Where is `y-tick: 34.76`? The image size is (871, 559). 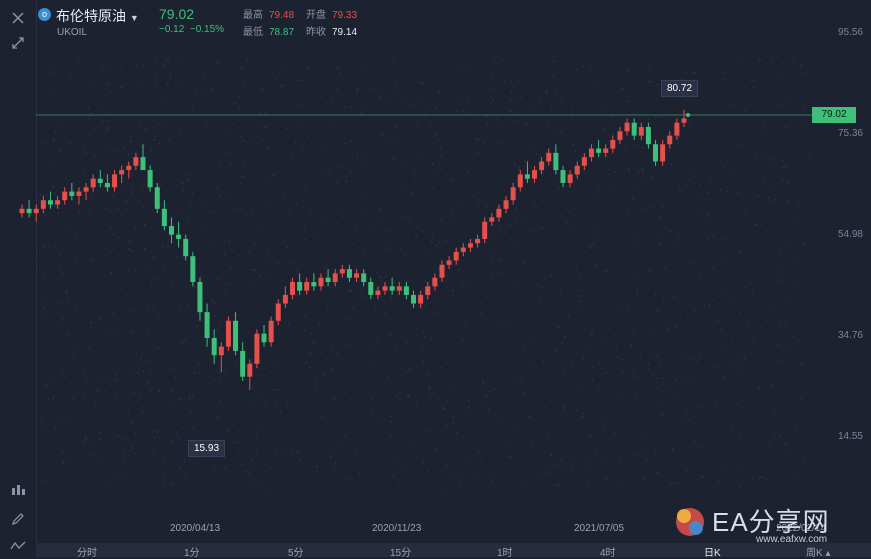
y-tick: 34.76 is located at coordinates (850, 335).